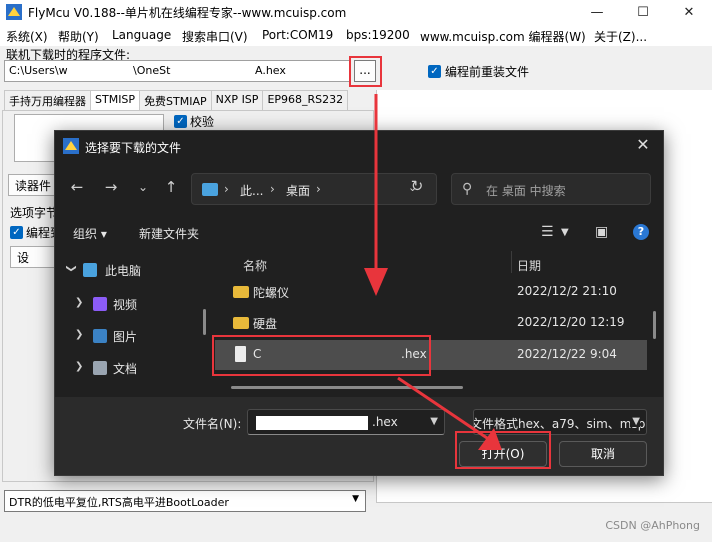 The width and height of the screenshot is (712, 542). I want to click on menu-language: Language, so click(141, 35).